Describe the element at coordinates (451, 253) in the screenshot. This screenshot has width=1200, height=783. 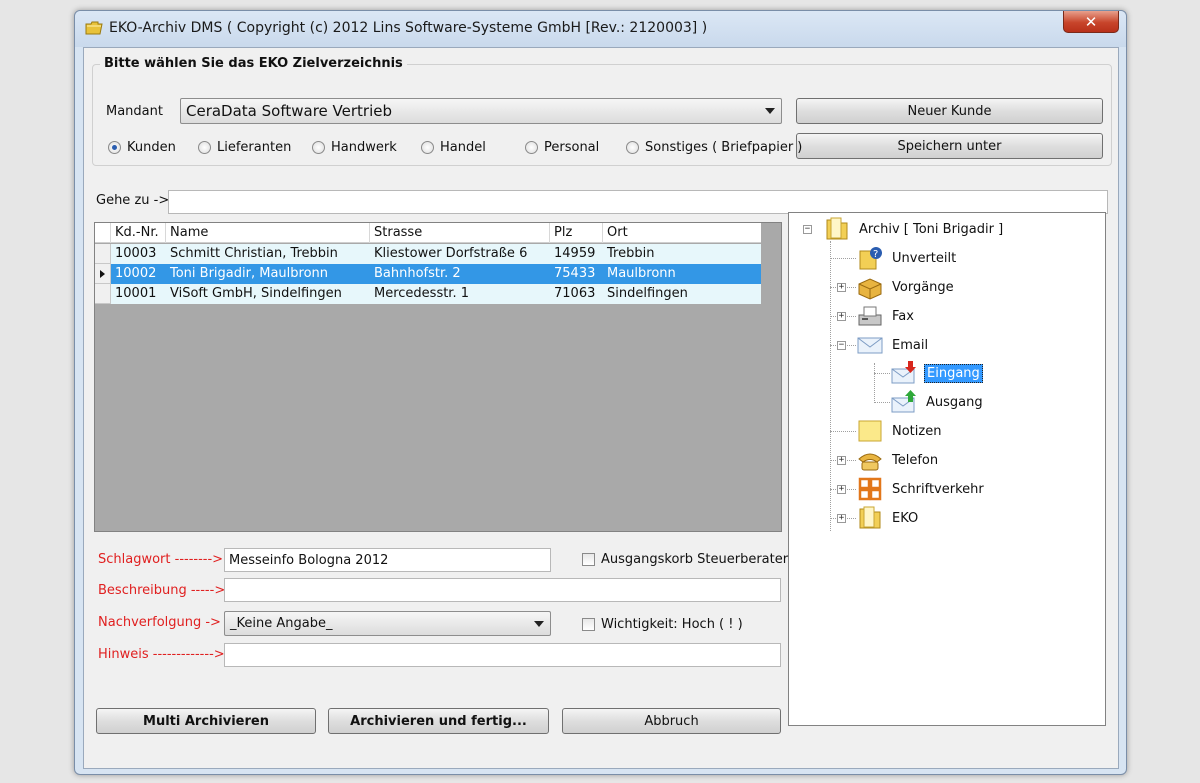
I see `cell-strasse: Kliestower Dorfstraße 6` at that location.